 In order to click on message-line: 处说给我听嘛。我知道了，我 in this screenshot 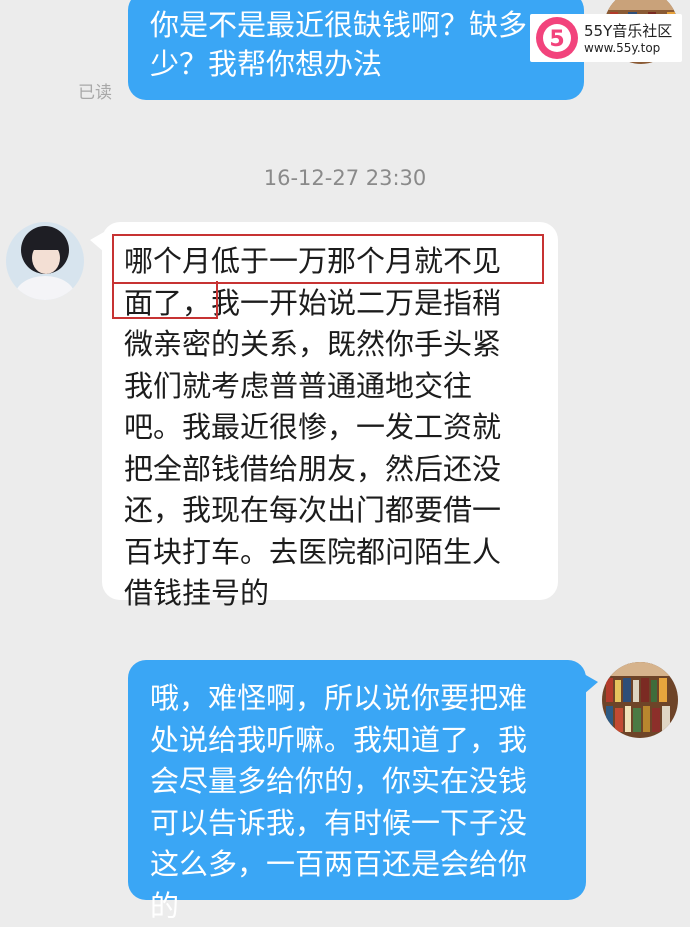, I will do `click(357, 741)`.